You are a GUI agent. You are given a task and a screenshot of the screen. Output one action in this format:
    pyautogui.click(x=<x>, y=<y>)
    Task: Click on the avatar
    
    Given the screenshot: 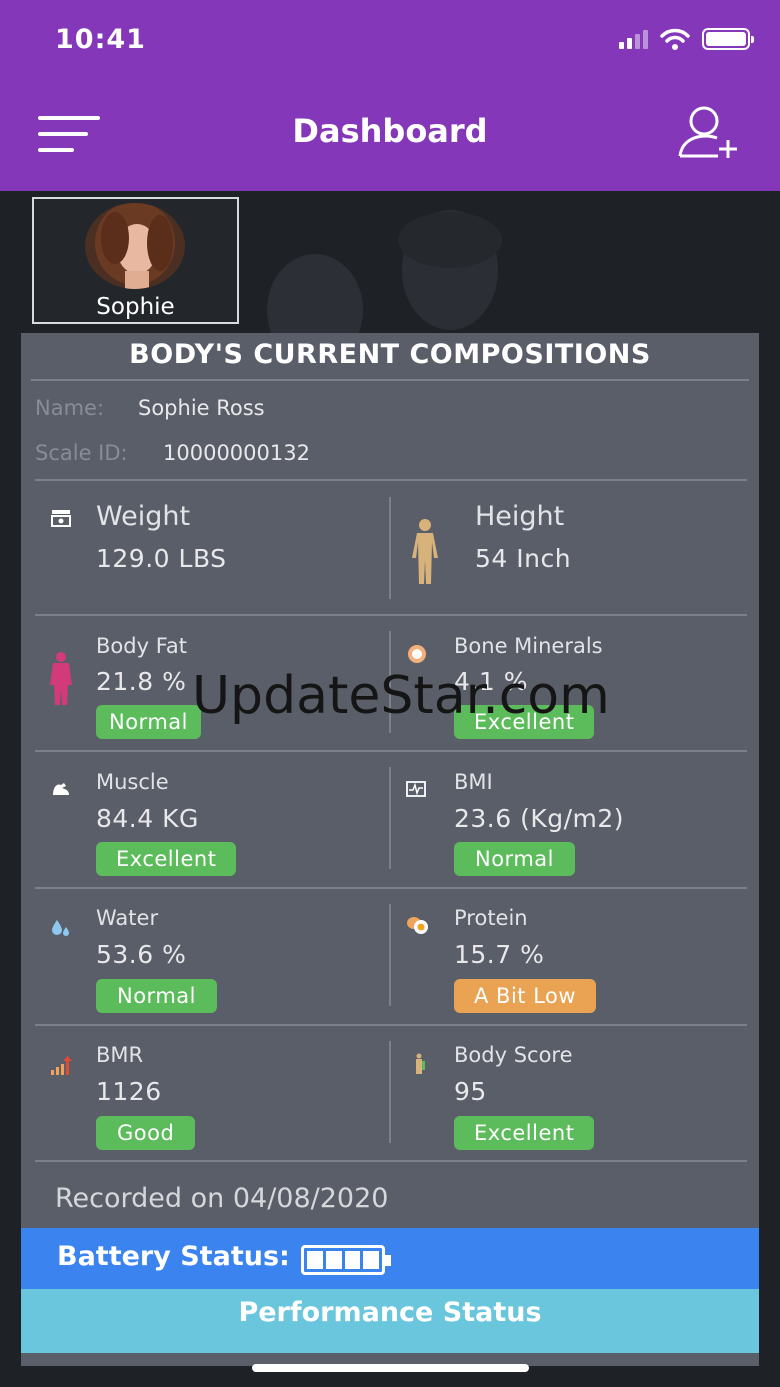 What is the action you would take?
    pyautogui.click(x=135, y=246)
    